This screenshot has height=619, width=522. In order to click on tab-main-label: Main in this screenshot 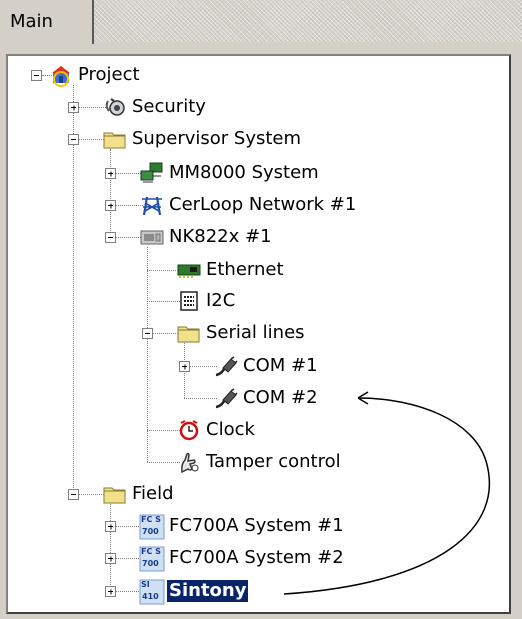, I will do `click(31, 21)`.